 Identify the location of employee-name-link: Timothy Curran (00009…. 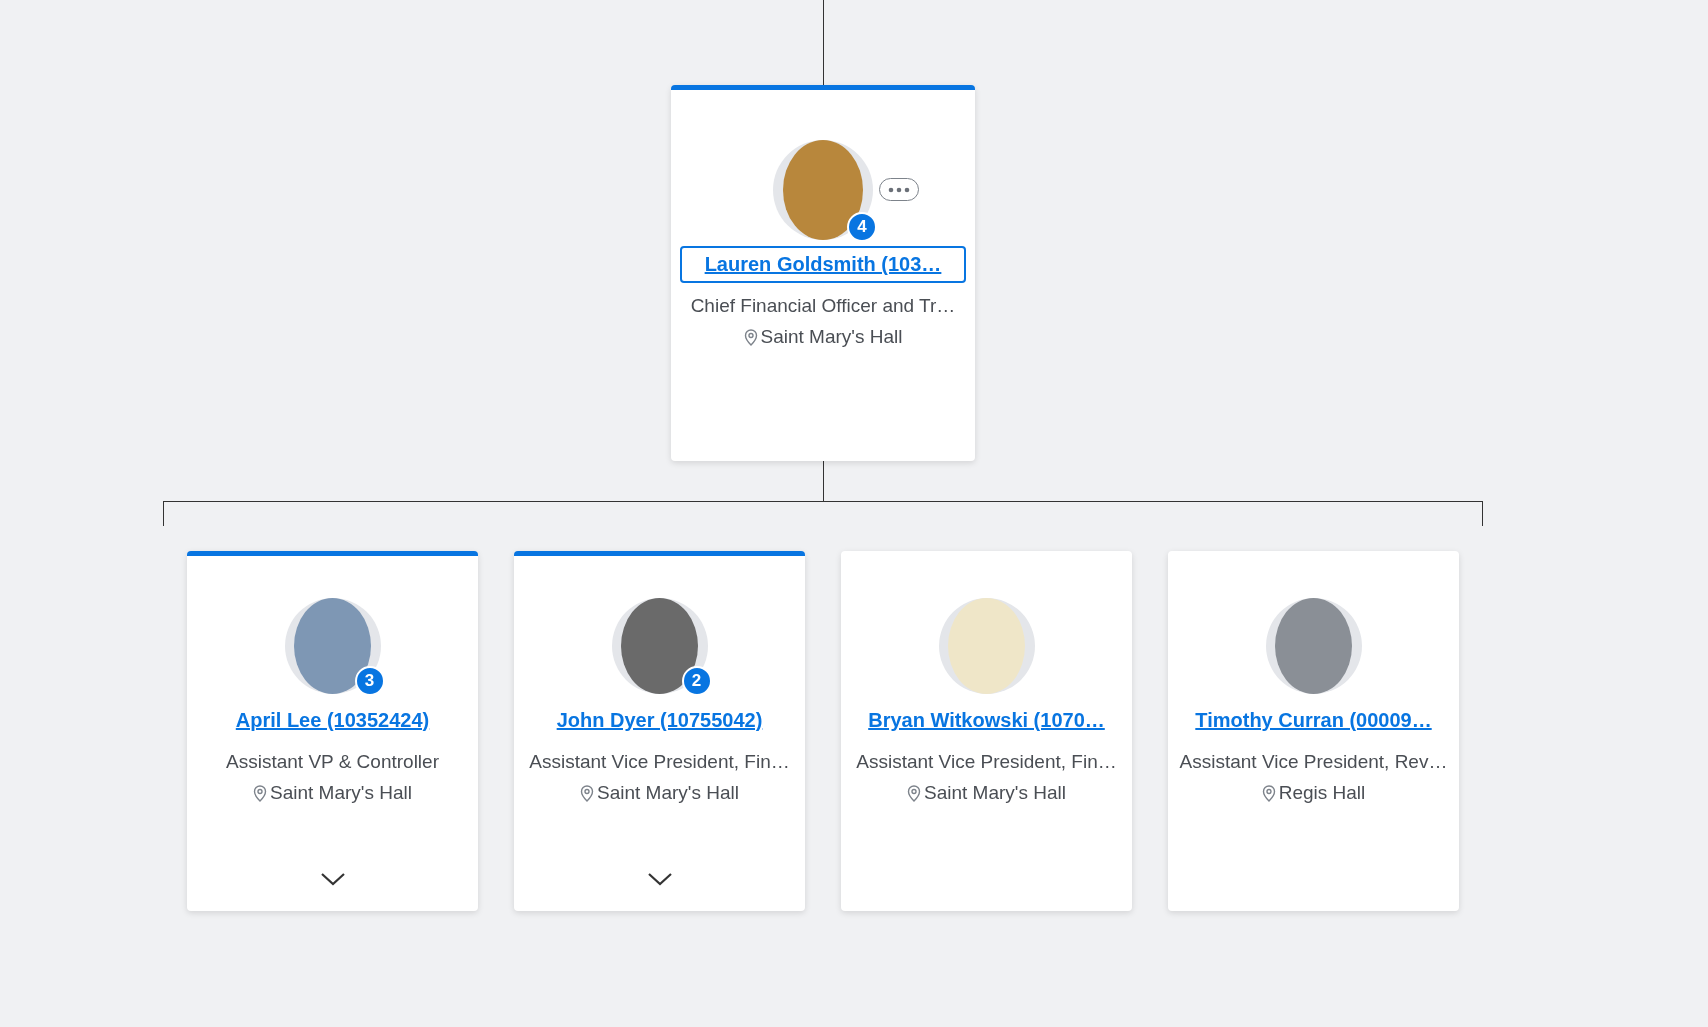
(1313, 720).